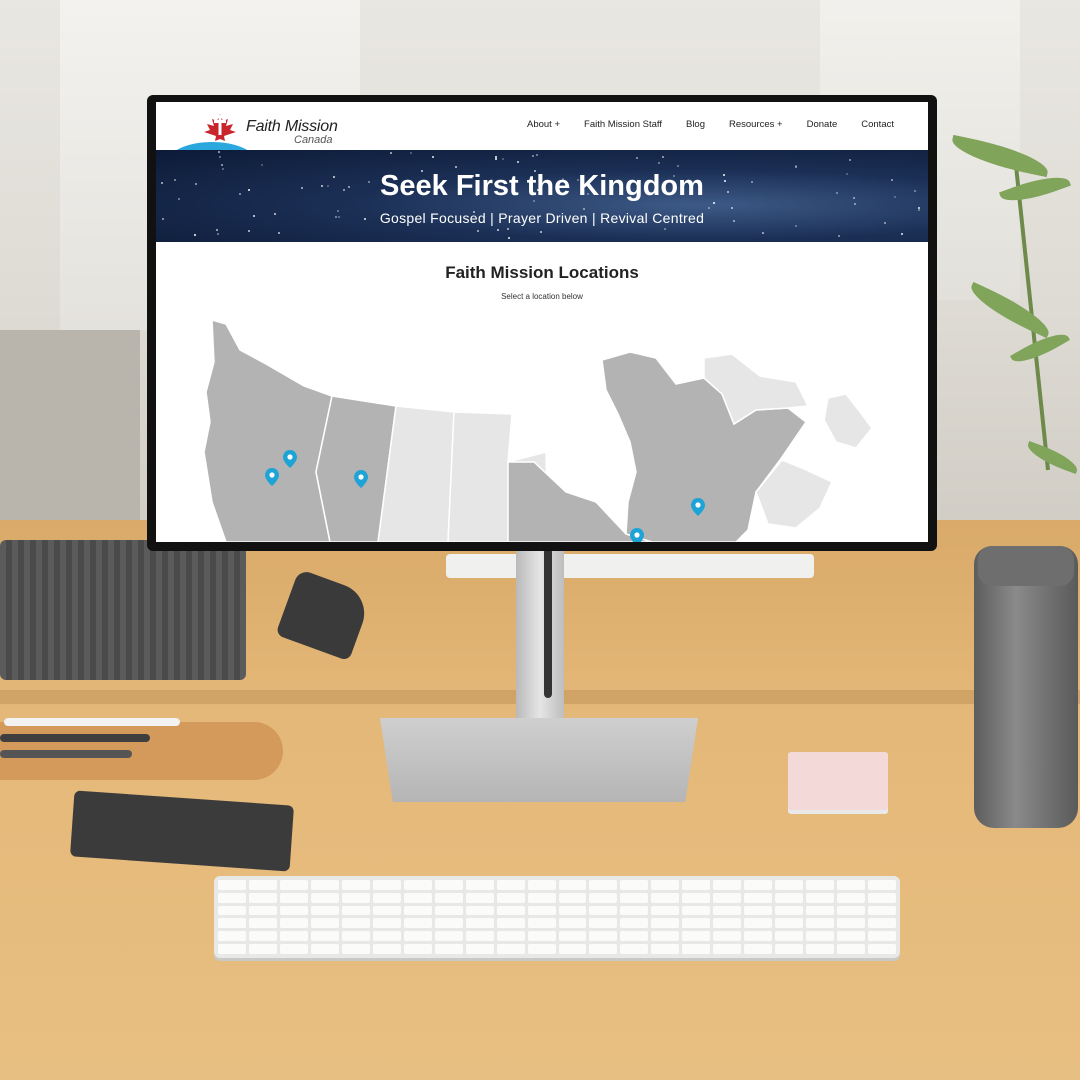 Image resolution: width=1080 pixels, height=1080 pixels. I want to click on canada-map, so click(538, 430).